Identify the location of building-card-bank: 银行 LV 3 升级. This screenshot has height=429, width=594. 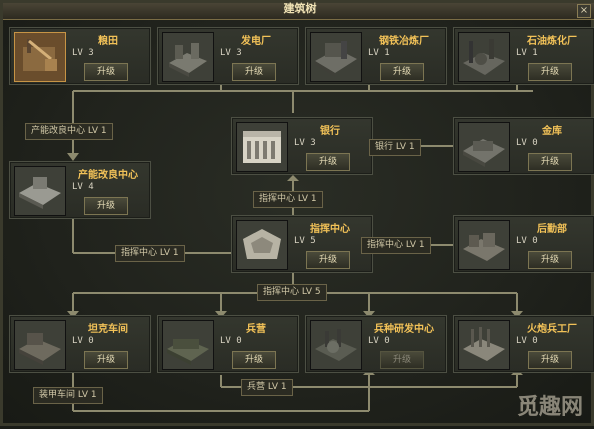
(302, 146).